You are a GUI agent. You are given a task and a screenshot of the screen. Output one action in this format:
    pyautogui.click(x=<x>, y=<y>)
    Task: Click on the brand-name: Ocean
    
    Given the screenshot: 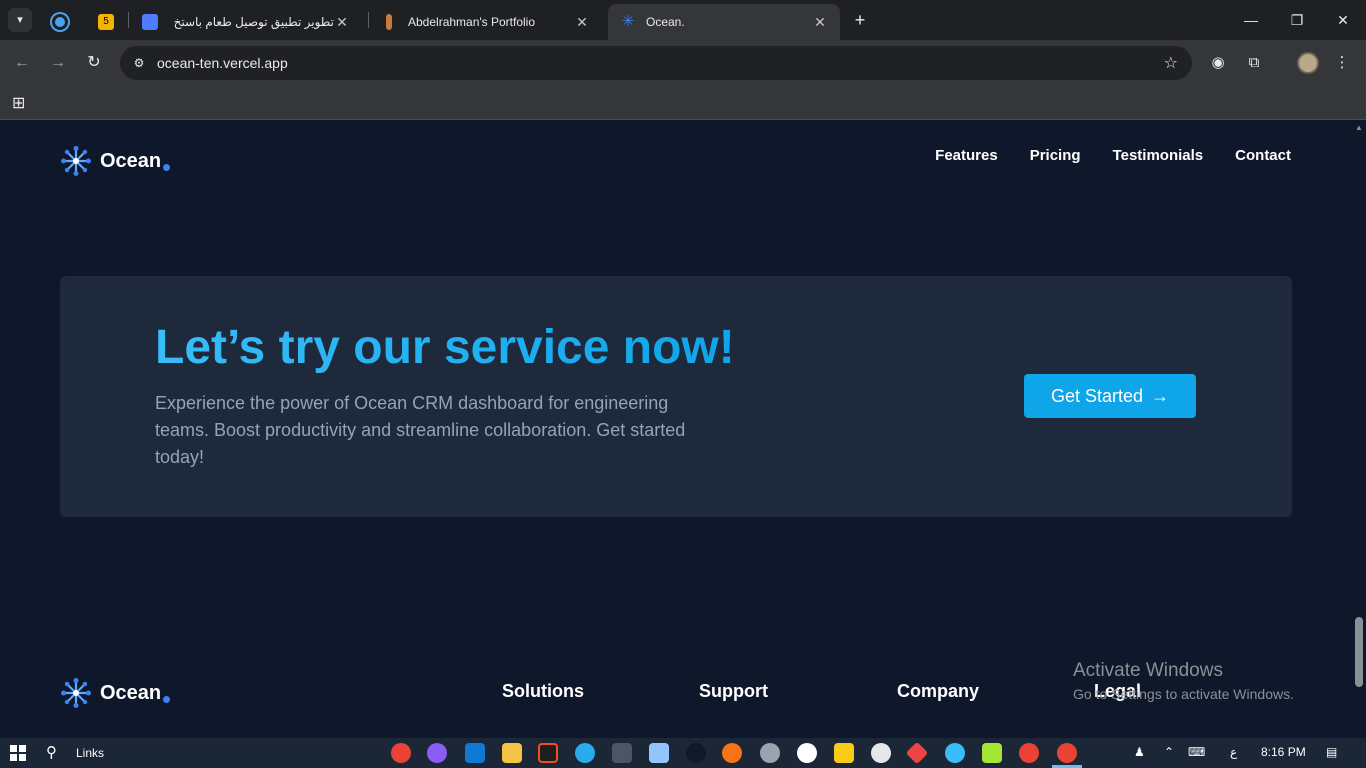 What is the action you would take?
    pyautogui.click(x=131, y=160)
    